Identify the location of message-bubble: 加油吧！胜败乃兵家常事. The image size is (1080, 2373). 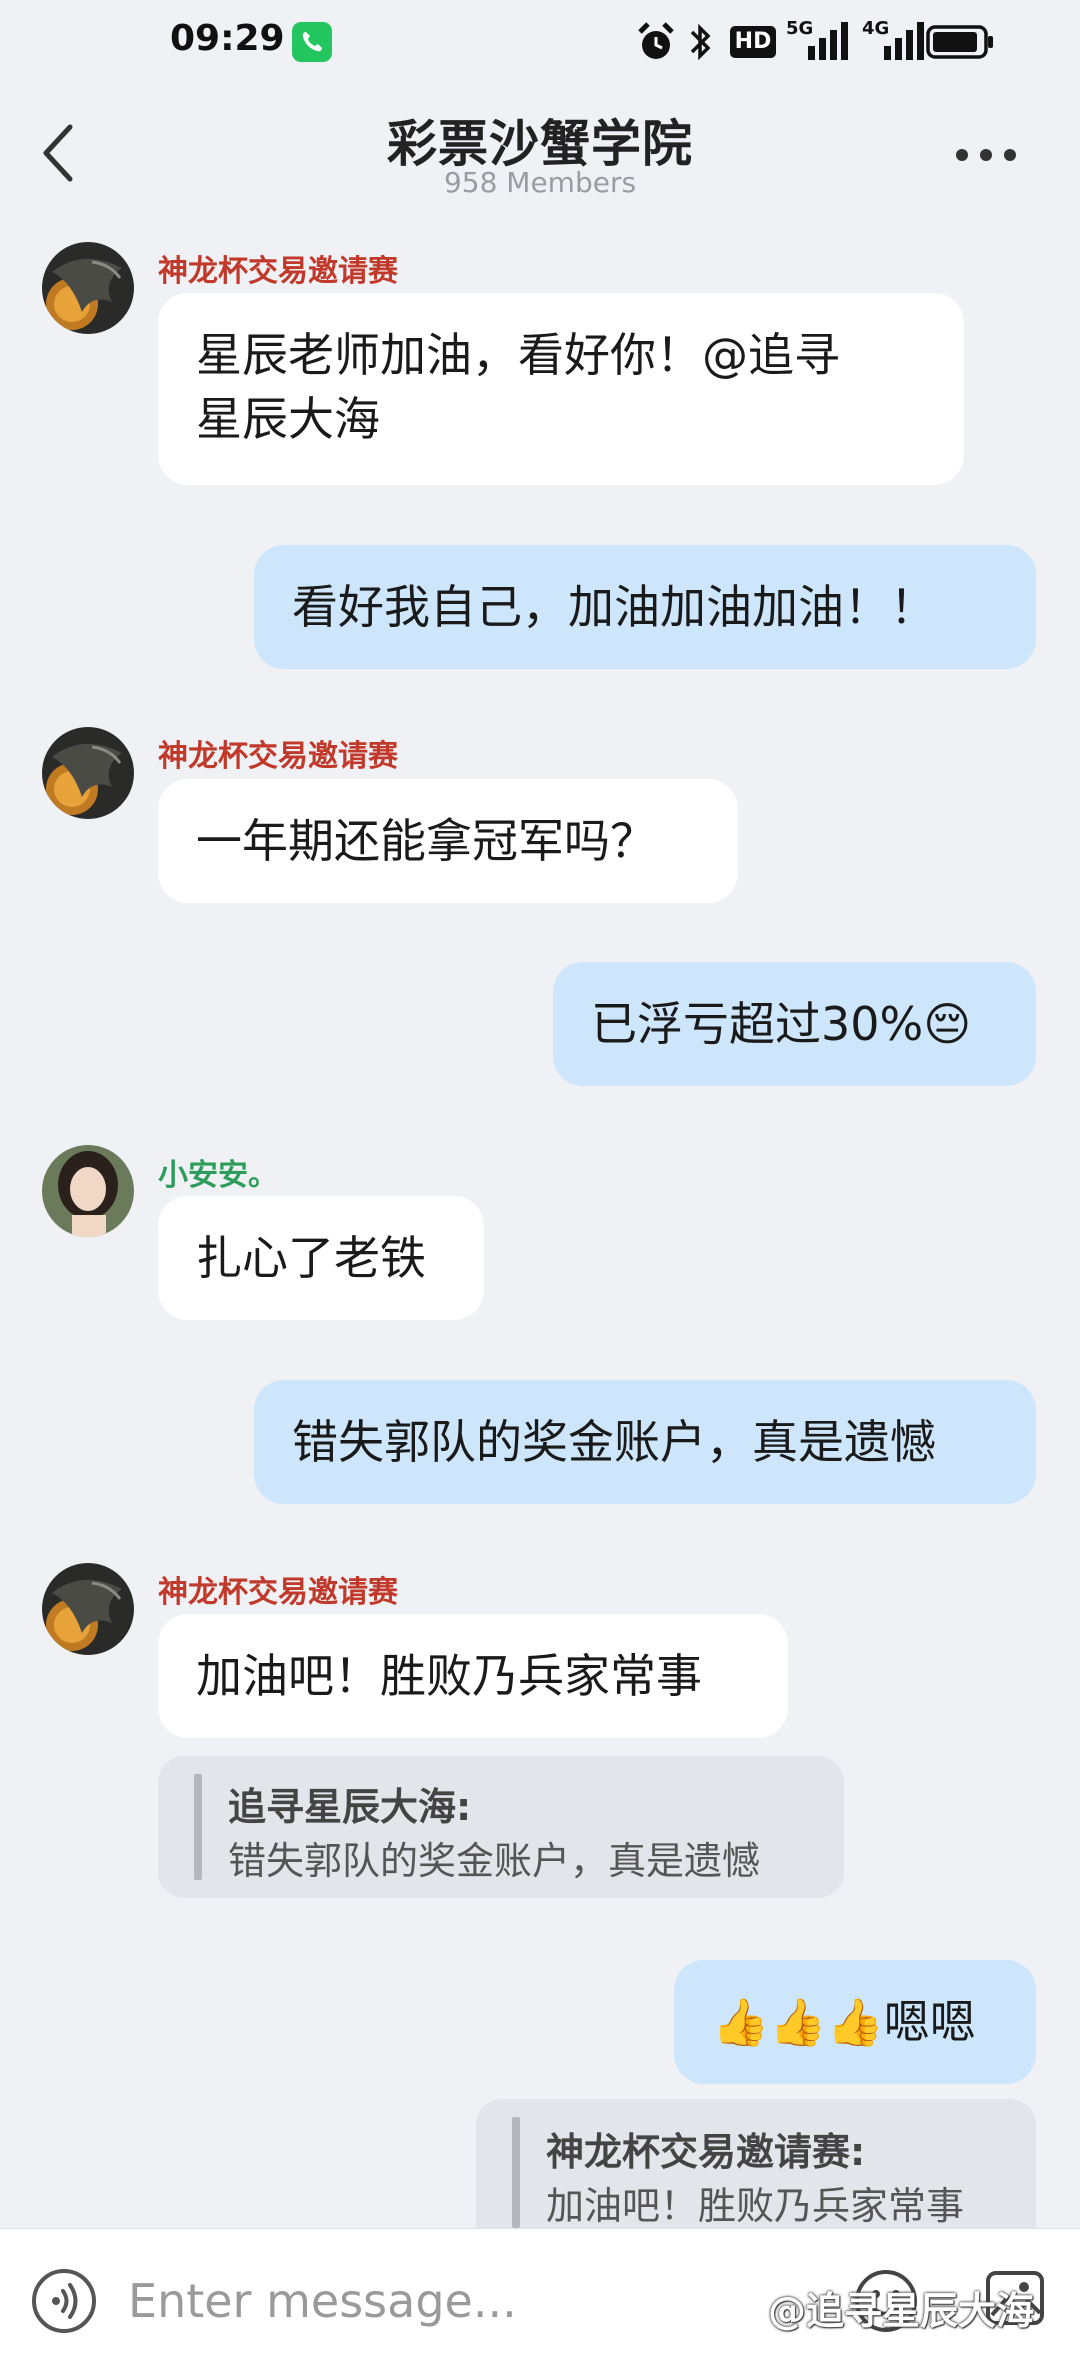
(473, 1676).